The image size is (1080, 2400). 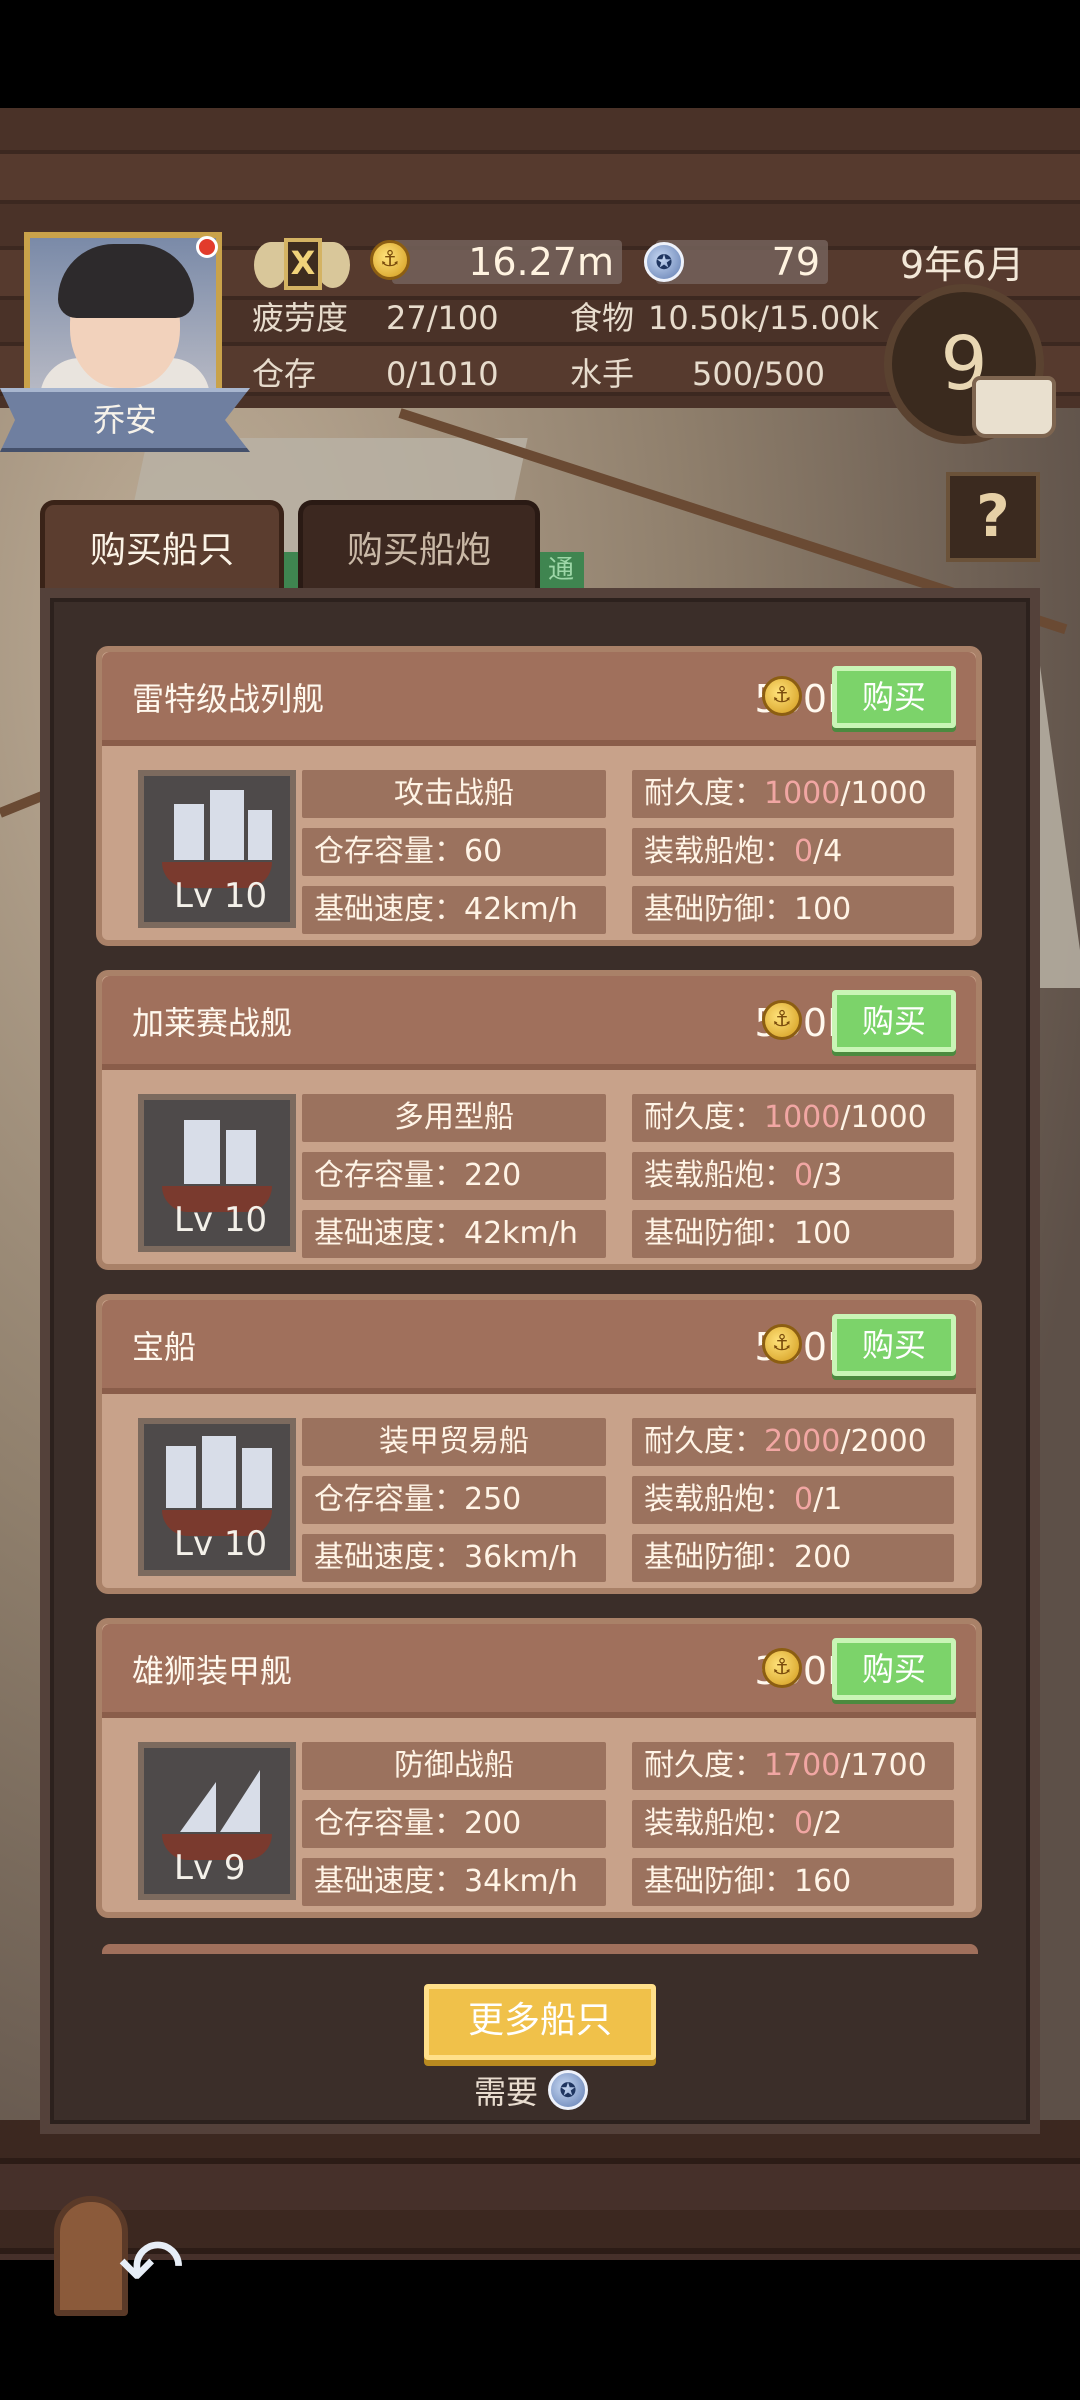 I want to click on ship-type: 攻击战船, so click(x=454, y=794).